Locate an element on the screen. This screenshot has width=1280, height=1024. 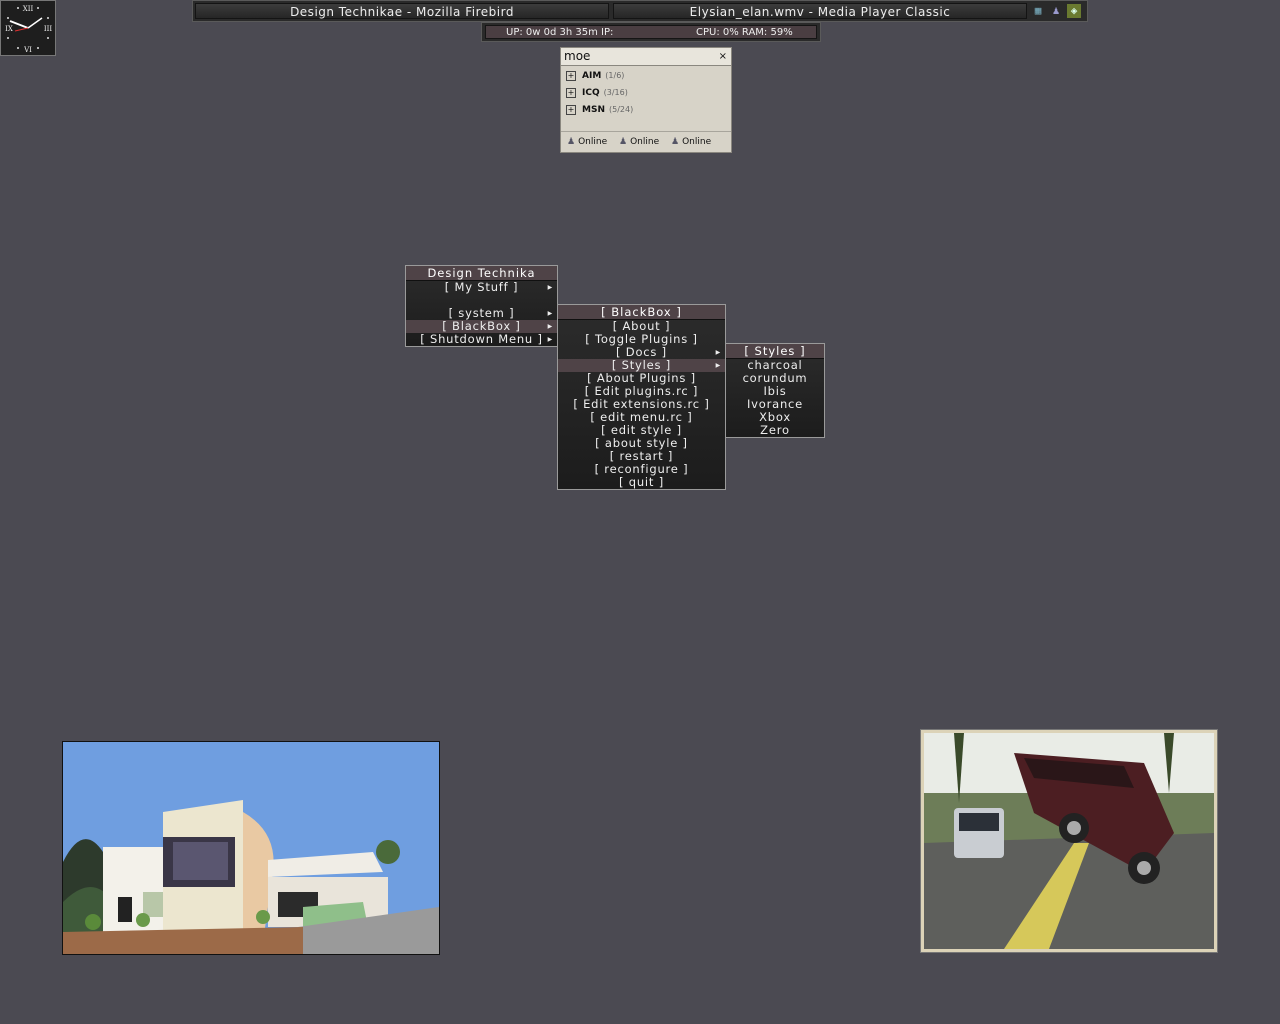
menu-item-label: [ Docs ] is located at coordinates (641, 352).